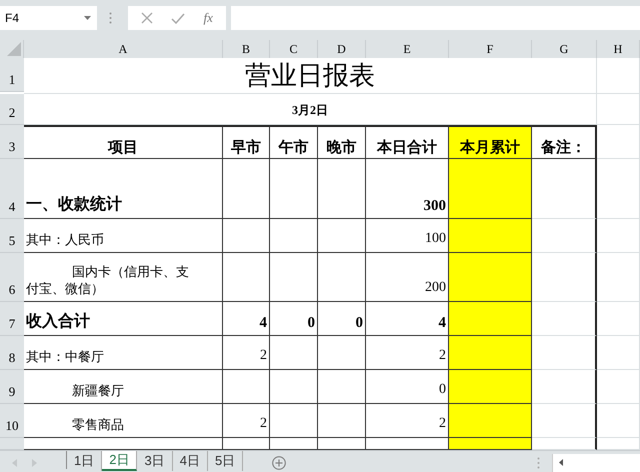 This screenshot has height=472, width=640. Describe the element at coordinates (310, 76) in the screenshot. I see `sheet-title: 营业日报表` at that location.